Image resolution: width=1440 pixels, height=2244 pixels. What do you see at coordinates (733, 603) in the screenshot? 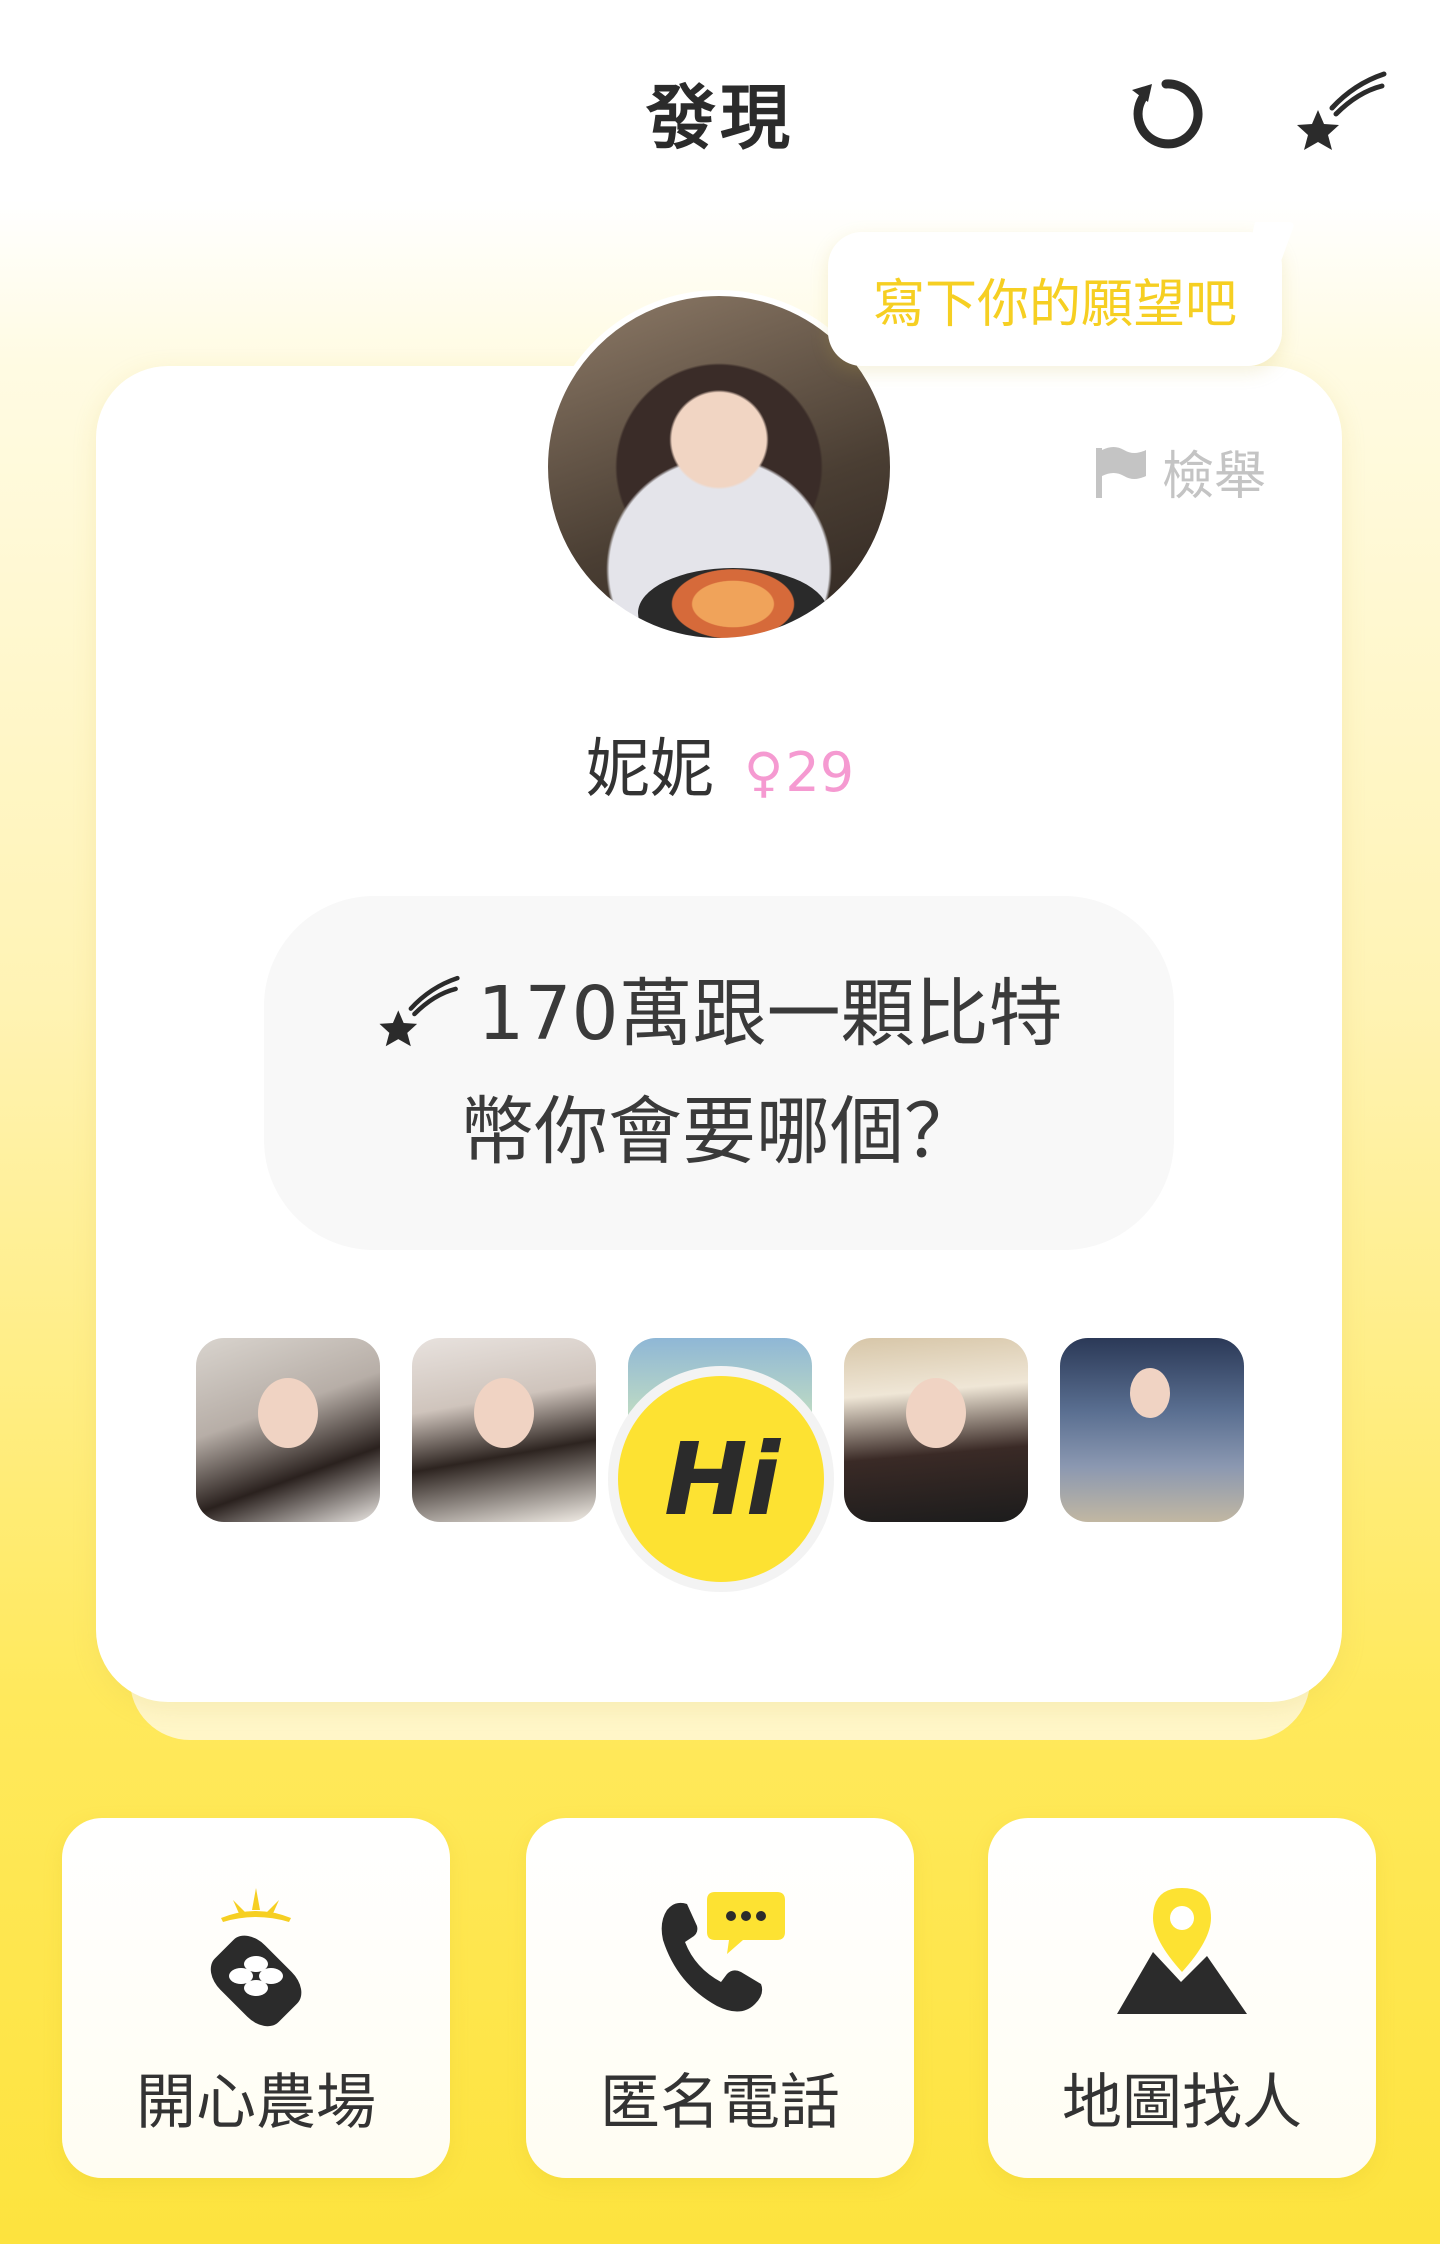
I see `avatar-photo-detail` at bounding box center [733, 603].